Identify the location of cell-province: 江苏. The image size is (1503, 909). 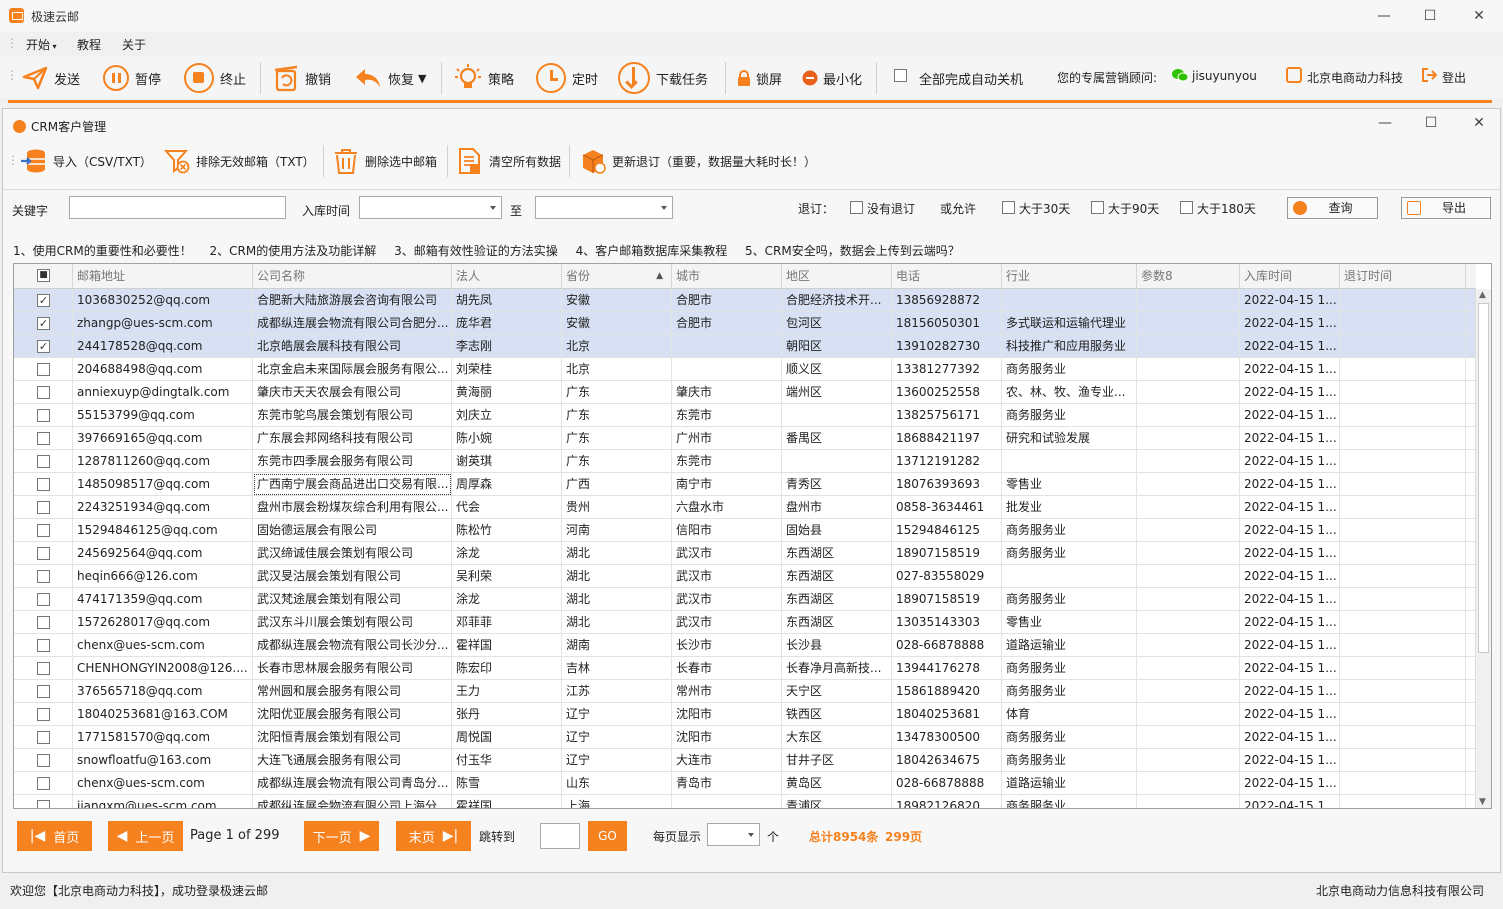
(617, 691).